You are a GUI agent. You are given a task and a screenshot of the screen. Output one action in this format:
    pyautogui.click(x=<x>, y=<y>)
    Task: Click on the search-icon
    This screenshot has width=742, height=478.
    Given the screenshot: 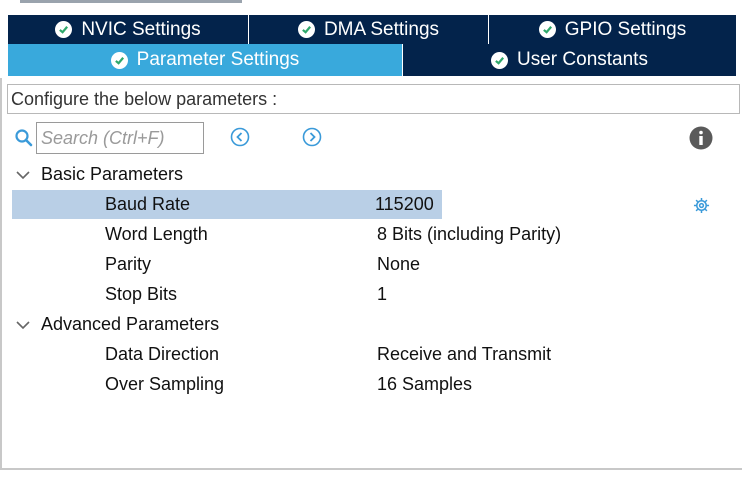 What is the action you would take?
    pyautogui.click(x=24, y=138)
    